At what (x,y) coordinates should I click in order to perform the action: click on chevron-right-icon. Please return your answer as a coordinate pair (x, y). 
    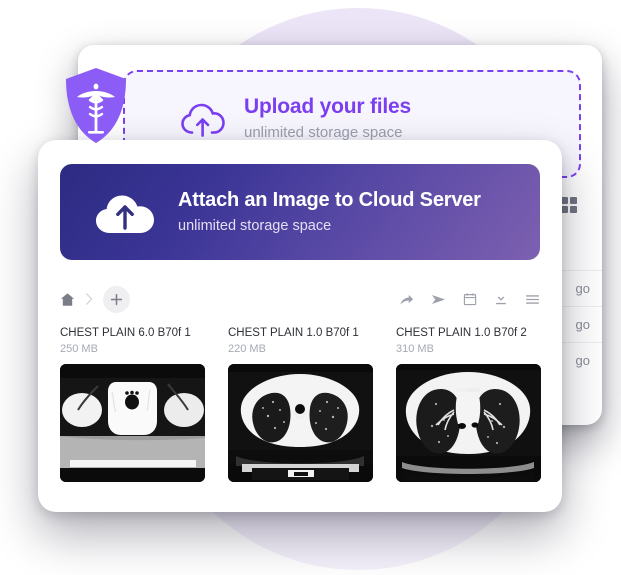
    Looking at the image, I should click on (89, 299).